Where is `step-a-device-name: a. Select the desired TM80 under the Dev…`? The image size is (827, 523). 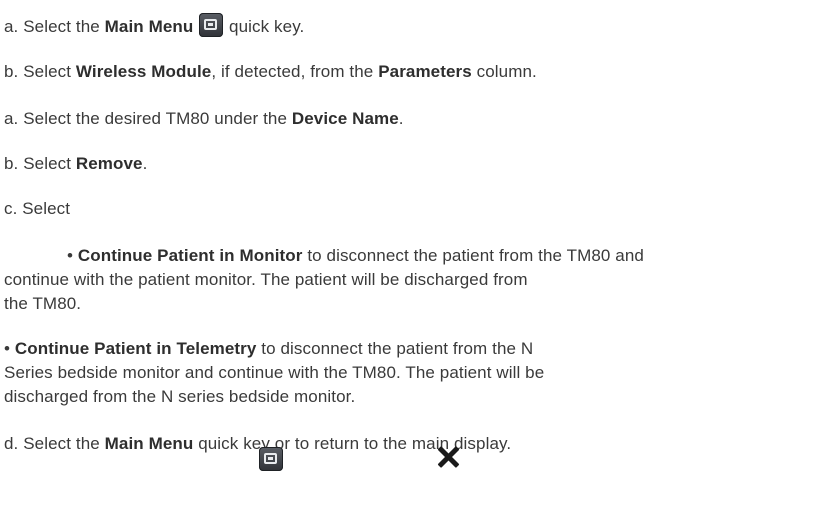
step-a-device-name: a. Select the desired TM80 under the Dev… is located at coordinates (204, 119).